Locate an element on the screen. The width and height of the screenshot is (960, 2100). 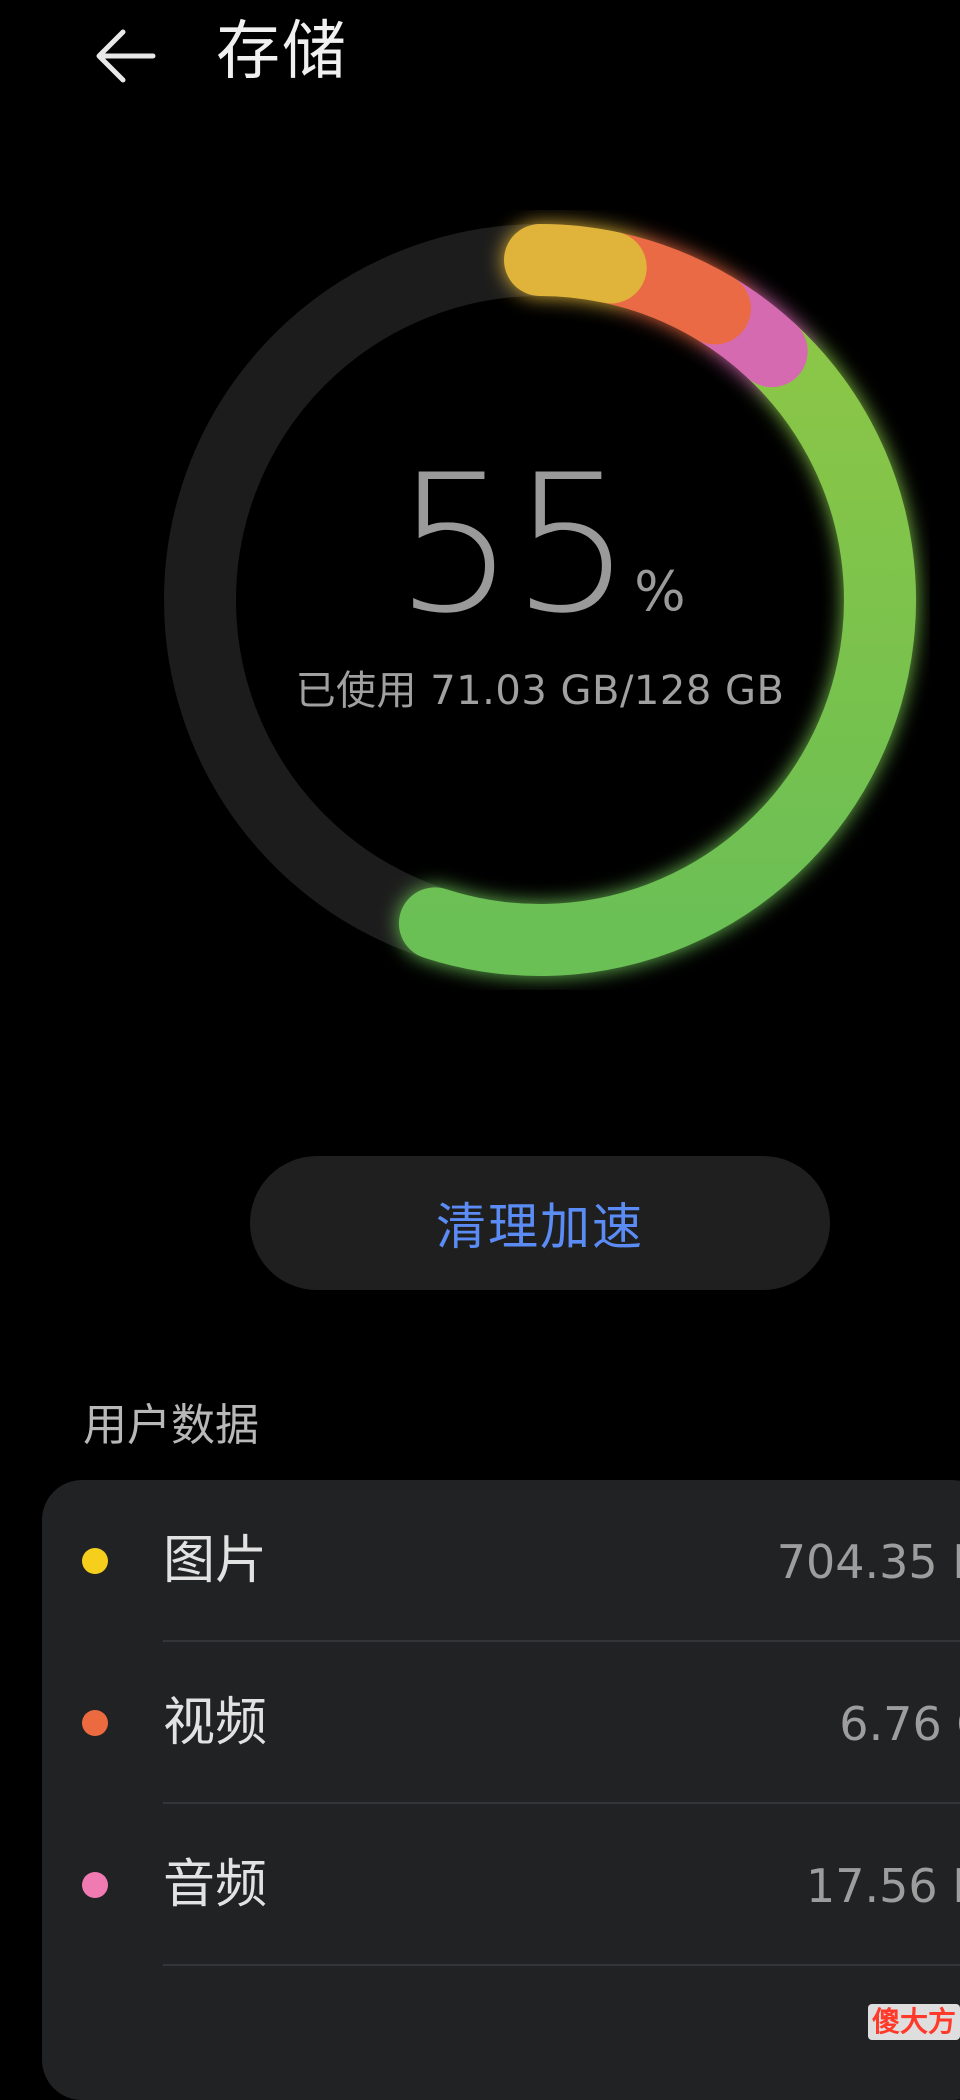
arrow-left-icon is located at coordinates (126, 56).